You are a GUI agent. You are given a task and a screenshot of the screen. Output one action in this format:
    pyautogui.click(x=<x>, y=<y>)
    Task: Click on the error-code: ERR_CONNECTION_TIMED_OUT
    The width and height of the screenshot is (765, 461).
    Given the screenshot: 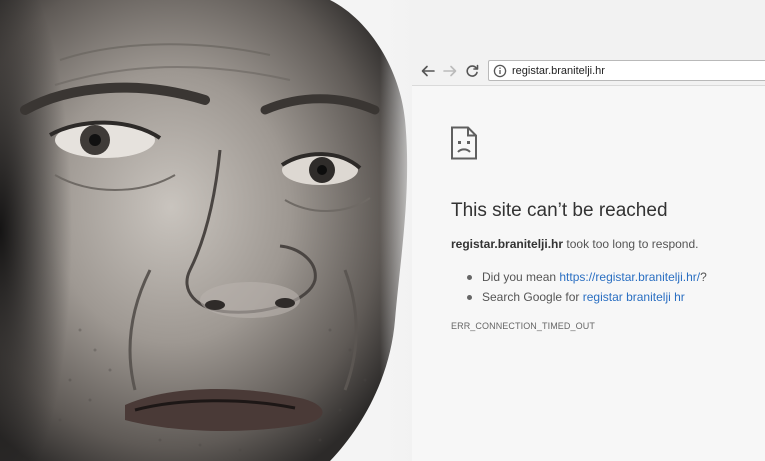 What is the action you would take?
    pyautogui.click(x=523, y=326)
    